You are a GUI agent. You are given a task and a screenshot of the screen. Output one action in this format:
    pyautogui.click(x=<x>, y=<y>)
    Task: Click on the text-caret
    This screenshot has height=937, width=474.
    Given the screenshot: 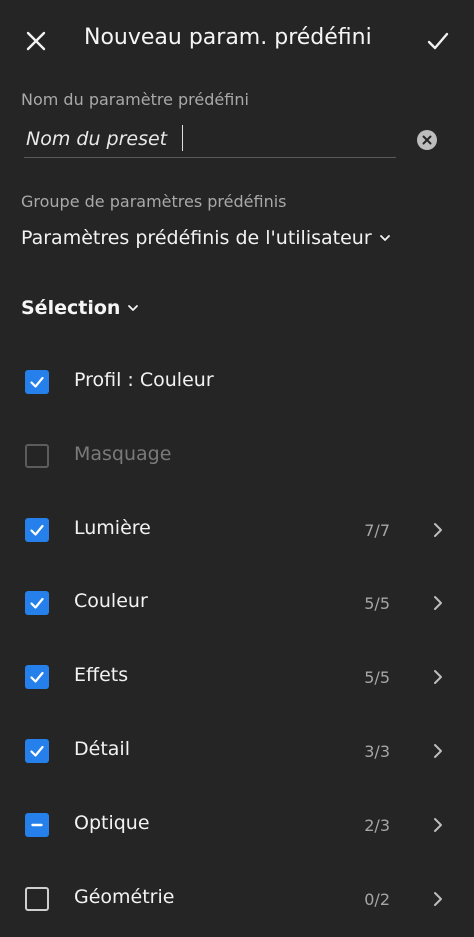 What is the action you would take?
    pyautogui.click(x=182, y=138)
    